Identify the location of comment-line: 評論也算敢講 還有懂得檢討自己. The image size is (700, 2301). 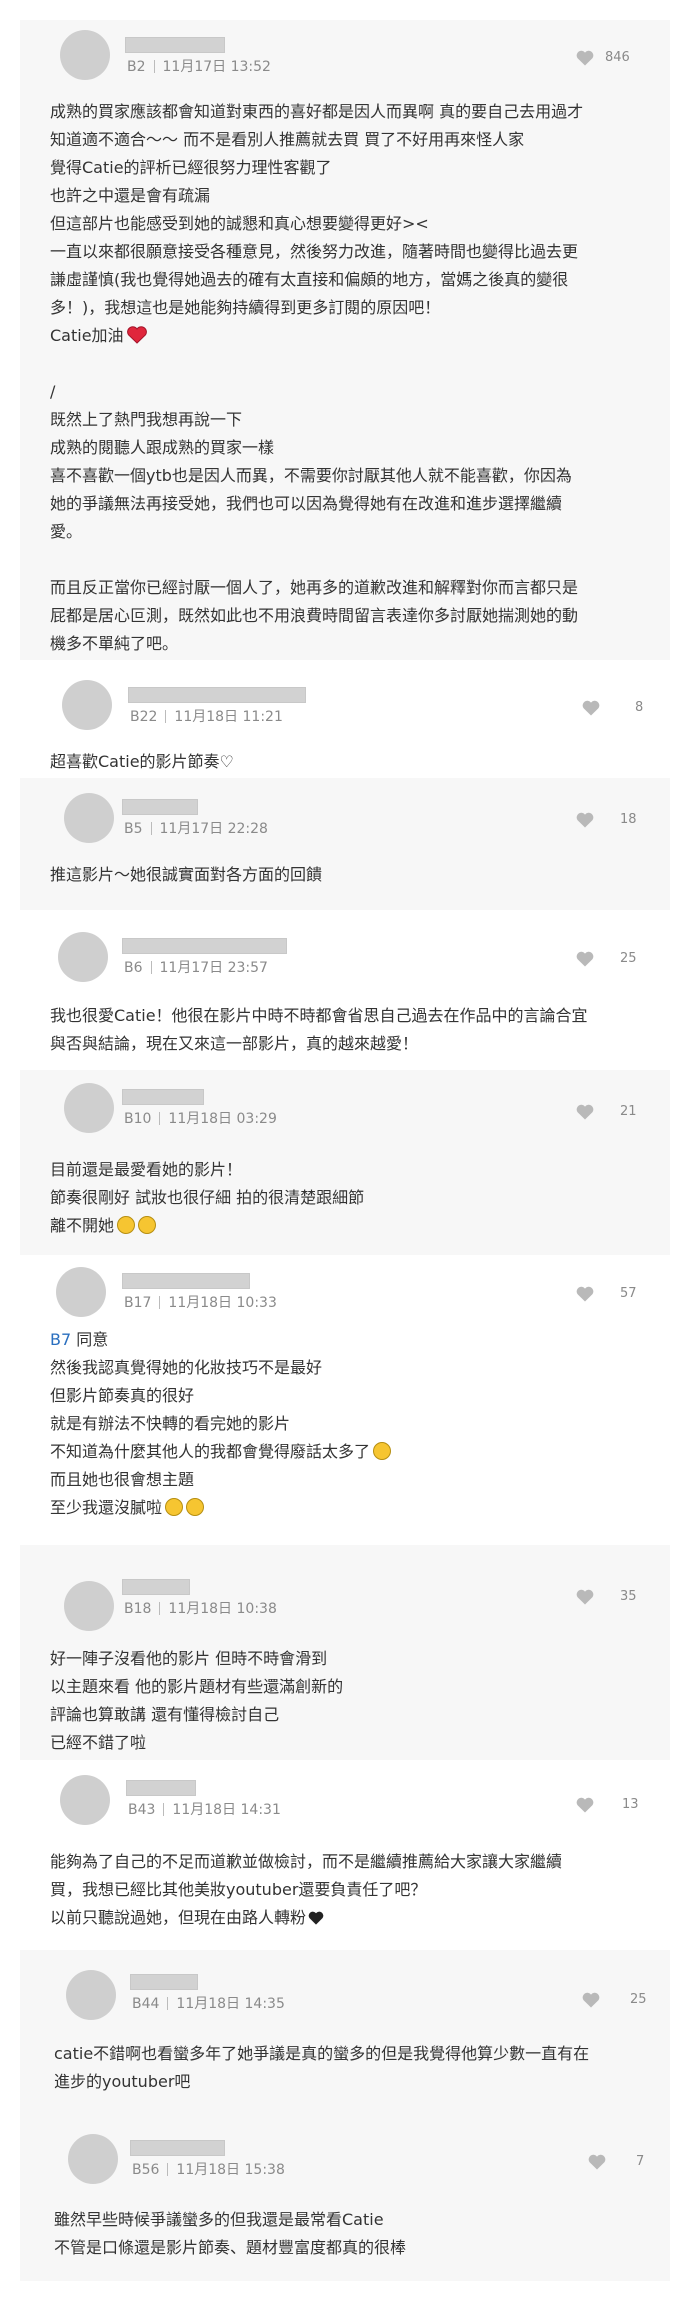
(165, 1714).